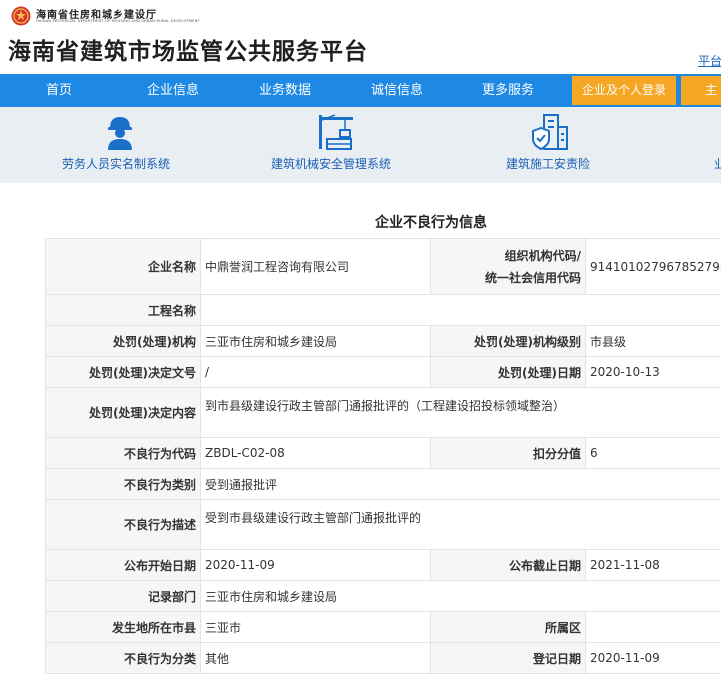 This screenshot has width=721, height=678. Describe the element at coordinates (315, 565) in the screenshot. I see `publish-start-value: 2020-11-09` at that location.